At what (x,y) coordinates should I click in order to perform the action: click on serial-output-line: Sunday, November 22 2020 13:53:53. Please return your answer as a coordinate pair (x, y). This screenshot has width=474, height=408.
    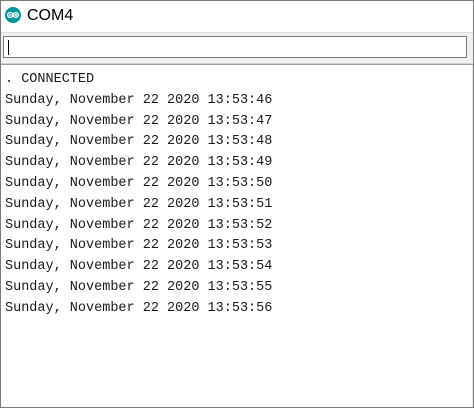
    Looking at the image, I should click on (139, 246).